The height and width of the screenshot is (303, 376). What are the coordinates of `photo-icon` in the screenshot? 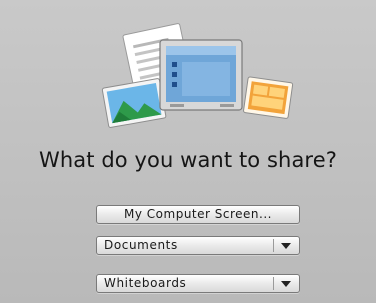 It's located at (134, 103).